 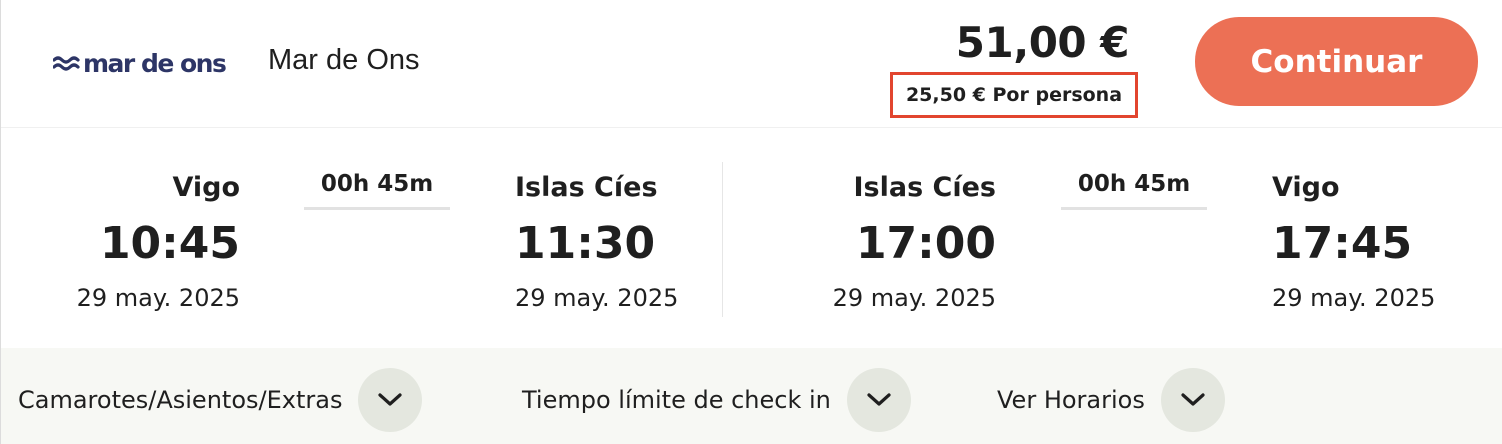 What do you see at coordinates (158, 298) in the screenshot?
I see `outbound-departure-date: 29 may. 2025` at bounding box center [158, 298].